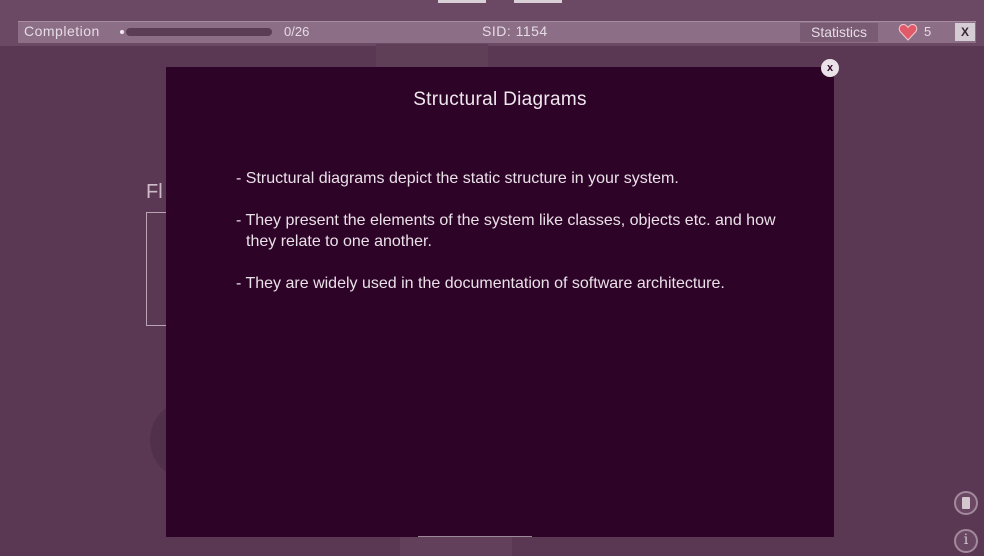  I want to click on progress-start-dot, so click(122, 32).